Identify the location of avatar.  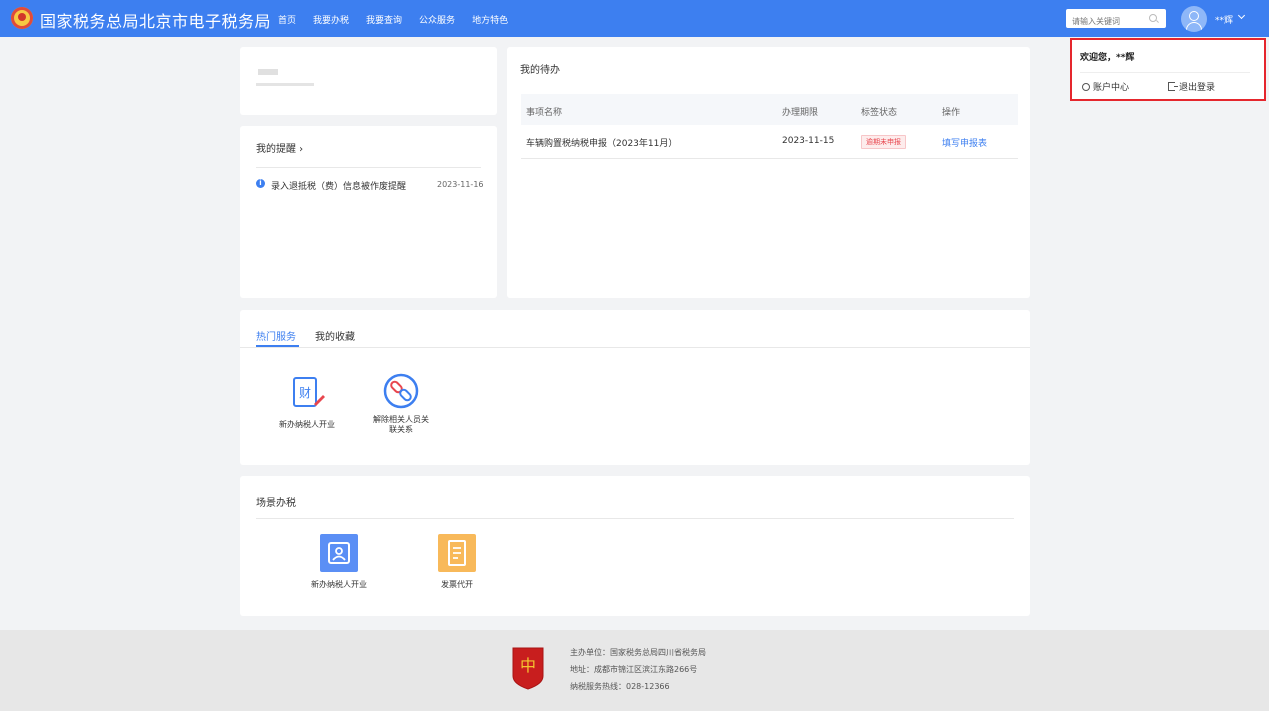
(1194, 19).